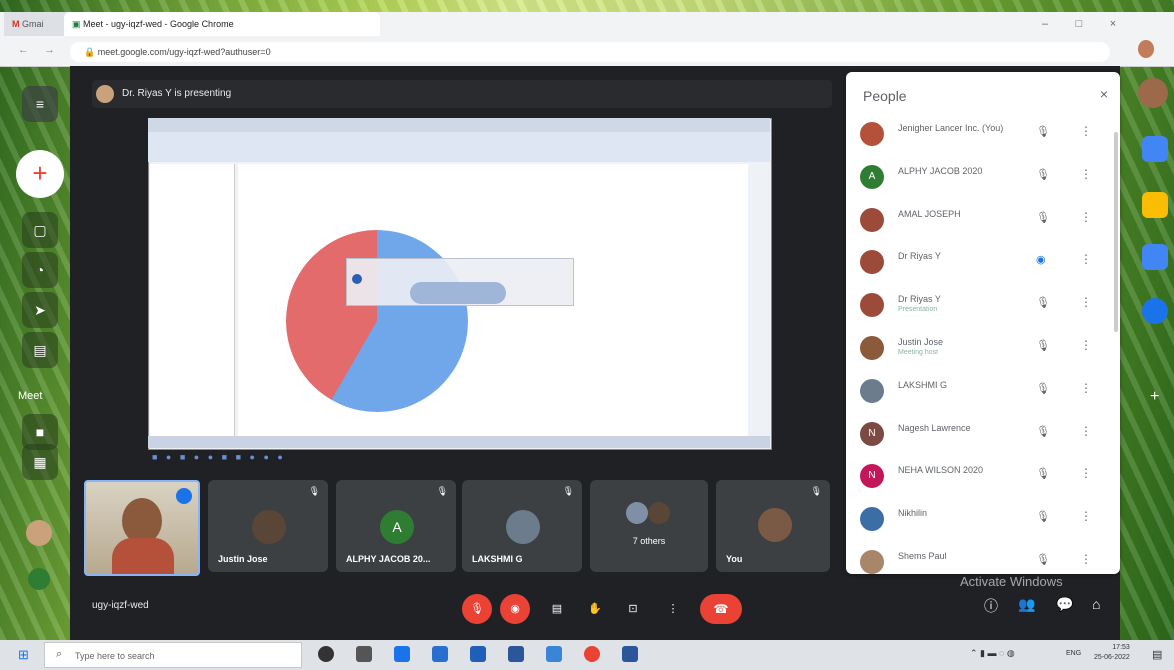 The height and width of the screenshot is (670, 1174). I want to click on tile-others: 7 others, so click(649, 526).